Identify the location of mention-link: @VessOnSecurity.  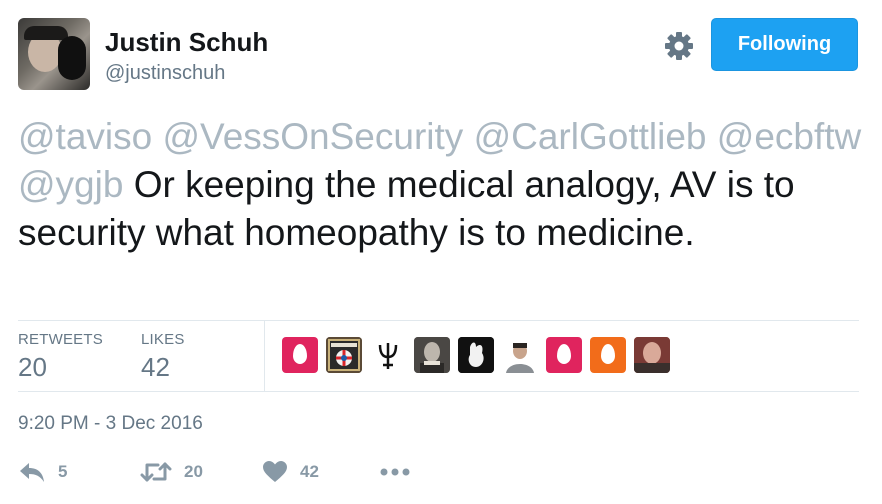
(313, 136).